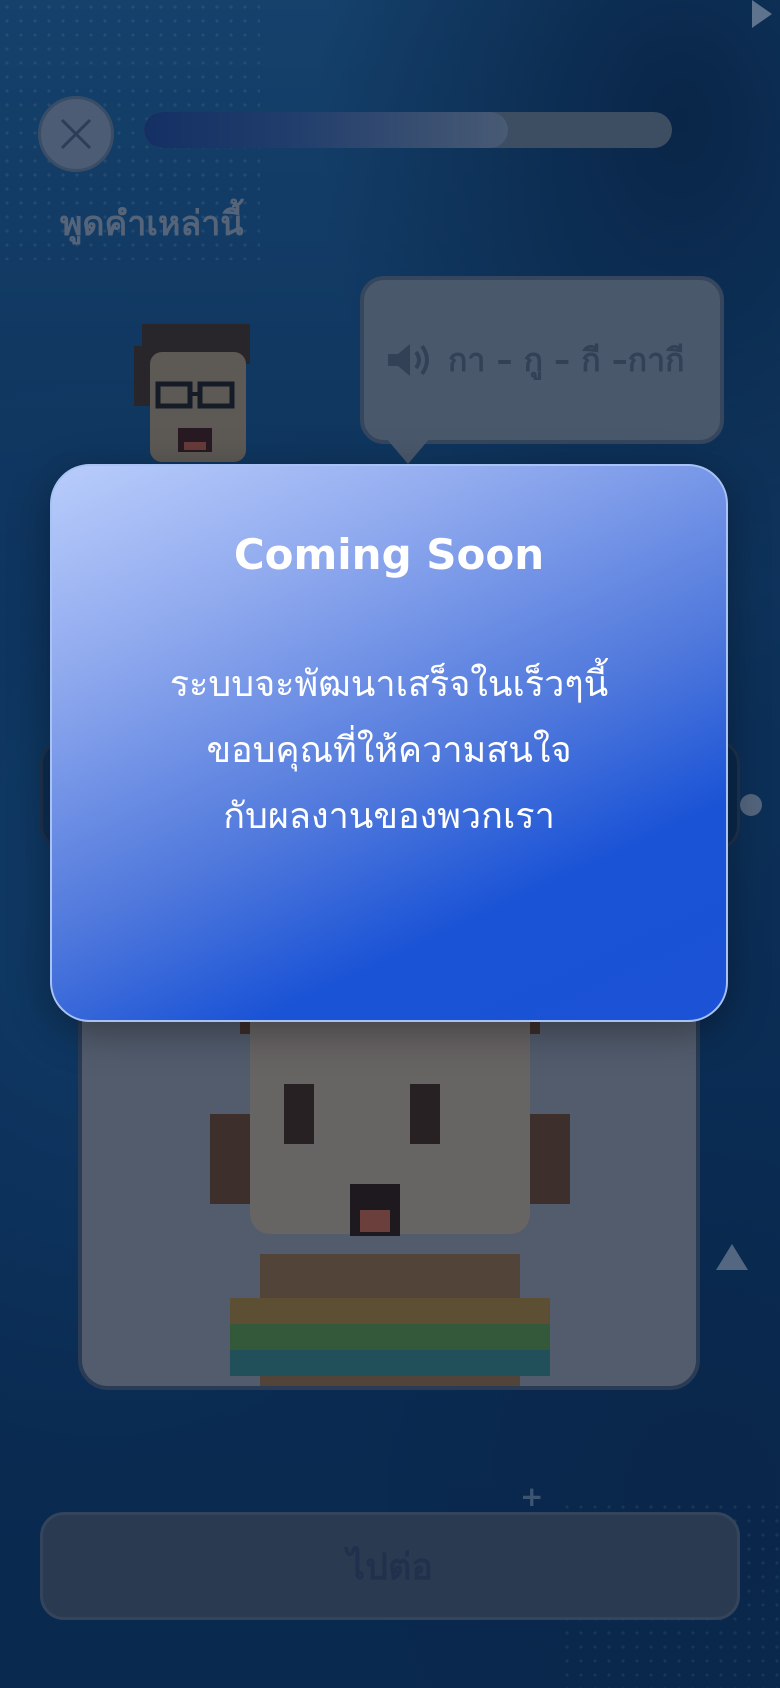  I want to click on dialog-message-line: กับผลงานของพวกเรา, so click(389, 816).